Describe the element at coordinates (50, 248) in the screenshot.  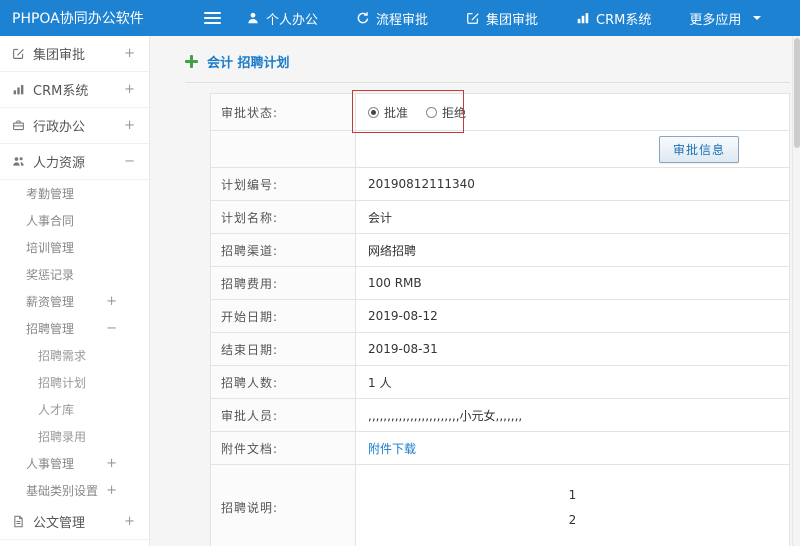
I see `sidebar-item-label: 培训管理` at that location.